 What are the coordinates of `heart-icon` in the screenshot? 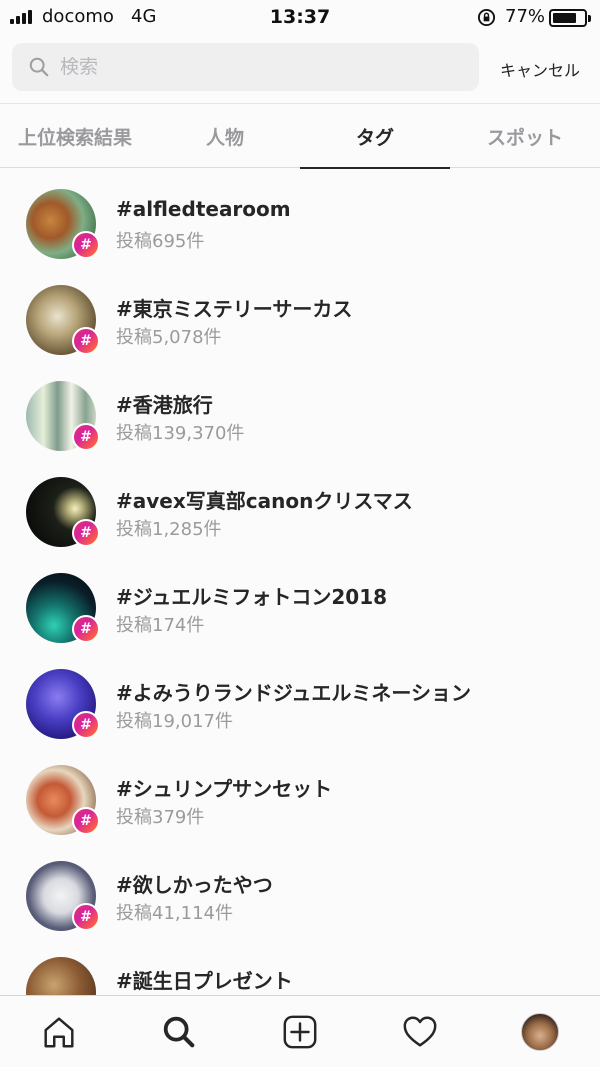 It's located at (420, 1031).